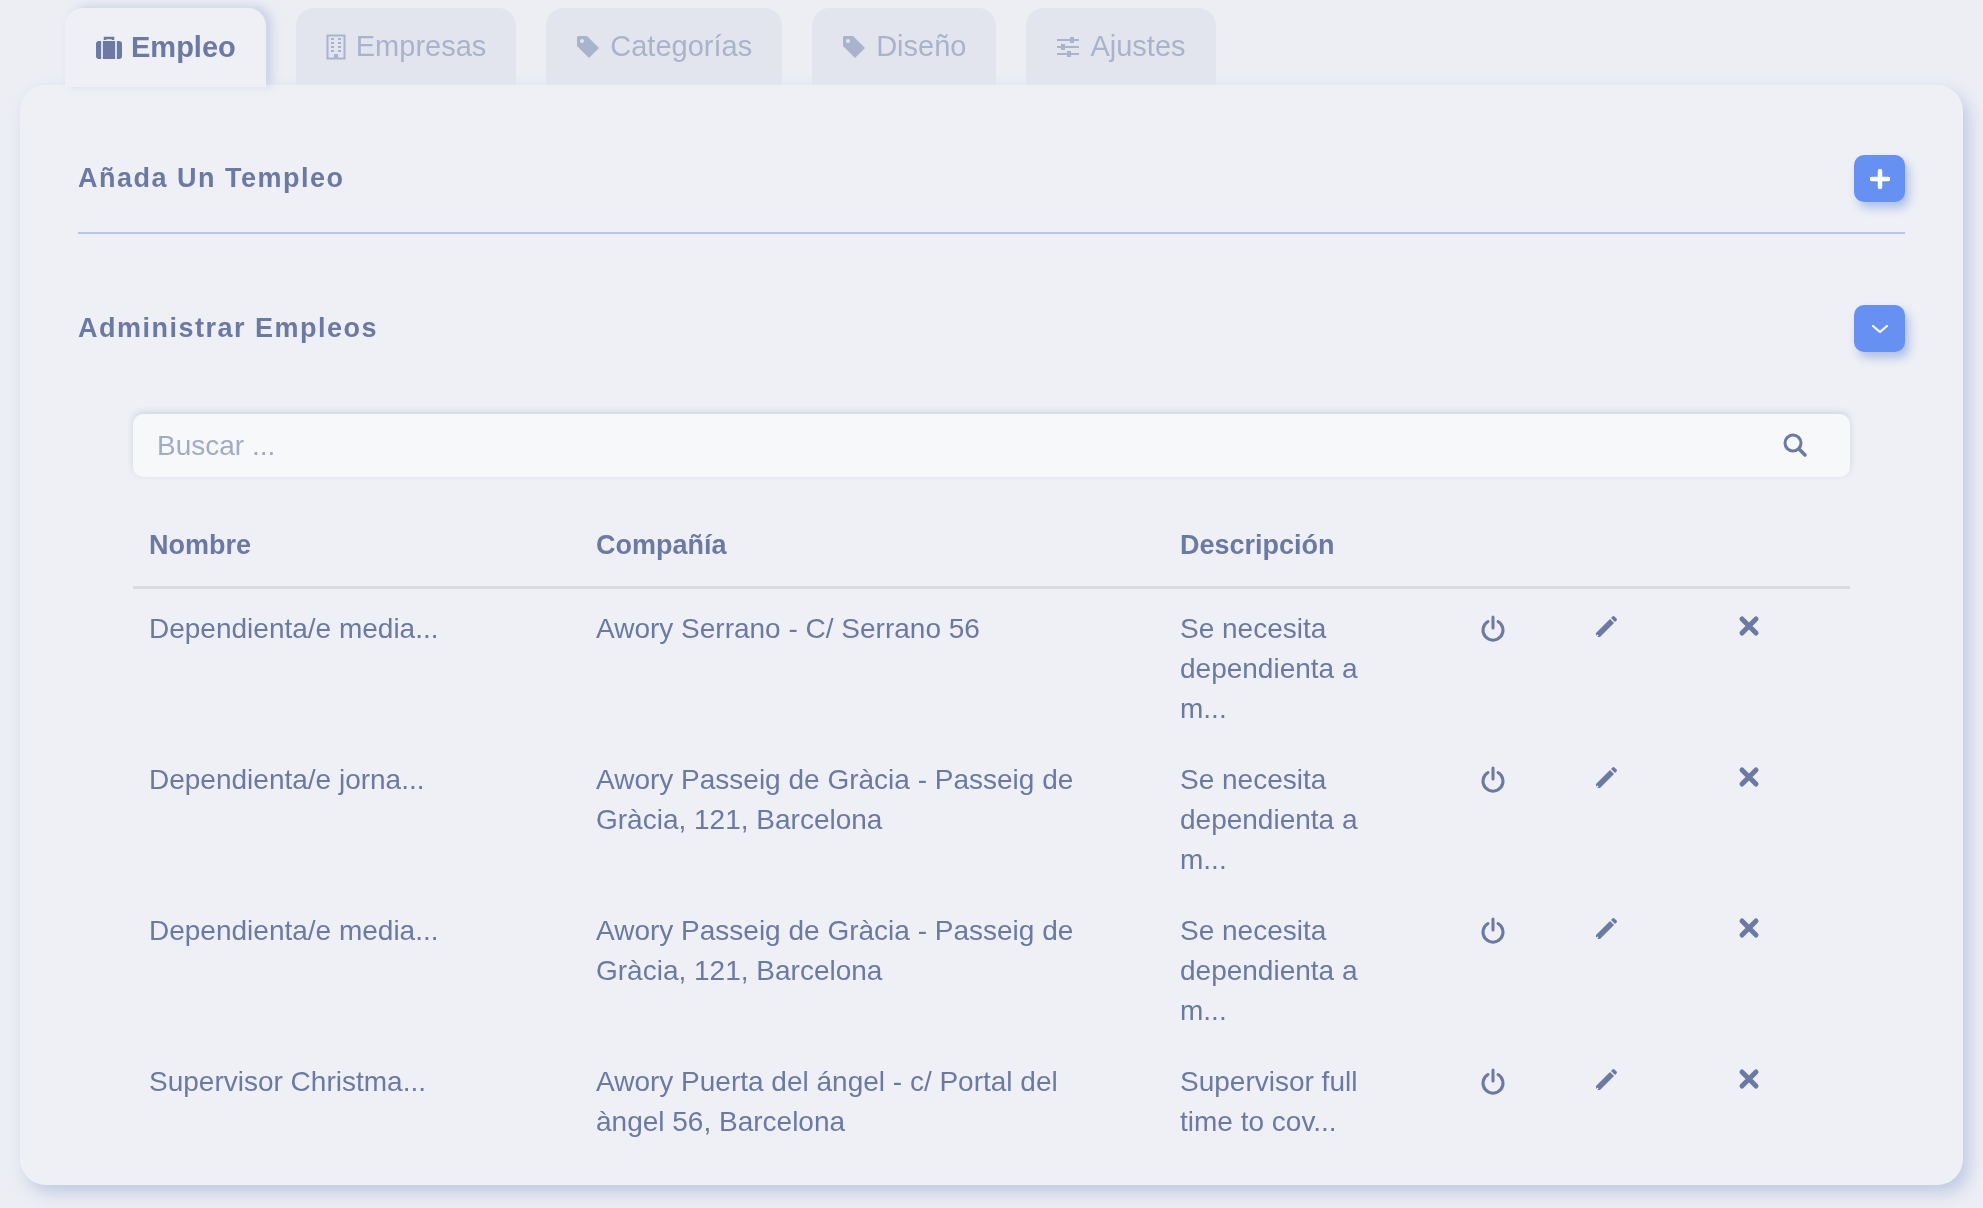  I want to click on briefcase-icon, so click(109, 47).